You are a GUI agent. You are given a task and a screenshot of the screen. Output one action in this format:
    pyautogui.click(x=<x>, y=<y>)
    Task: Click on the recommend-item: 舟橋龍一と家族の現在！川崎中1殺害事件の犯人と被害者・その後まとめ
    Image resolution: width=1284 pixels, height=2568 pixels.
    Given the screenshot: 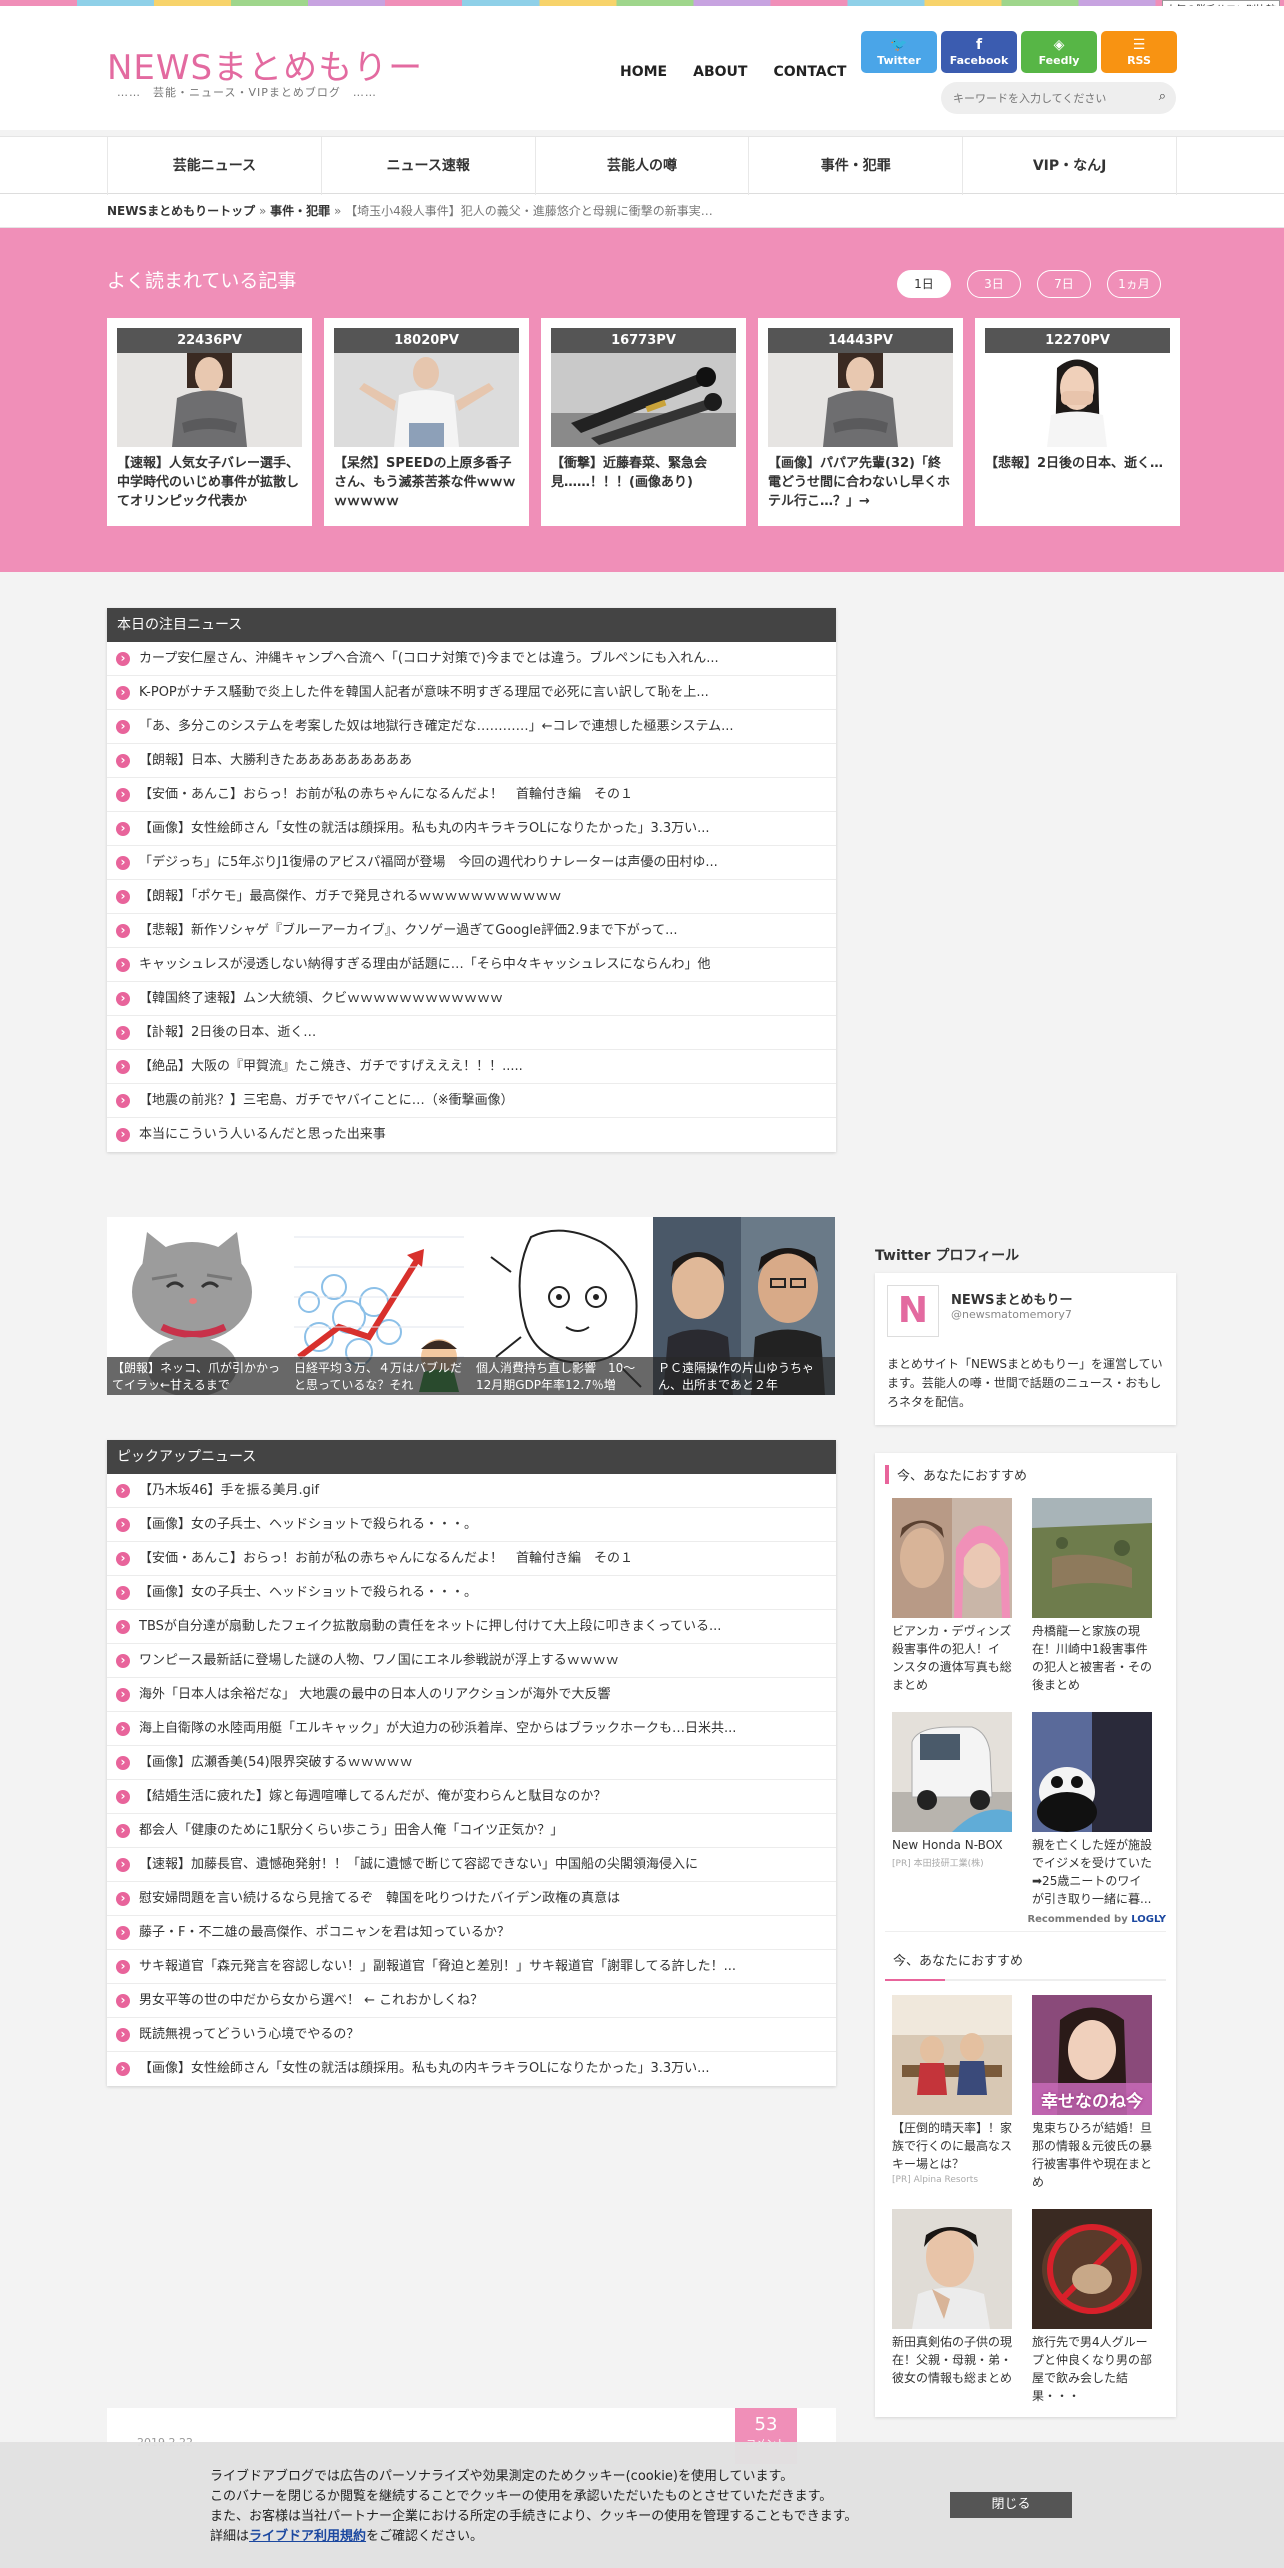 What is the action you would take?
    pyautogui.click(x=1092, y=1595)
    